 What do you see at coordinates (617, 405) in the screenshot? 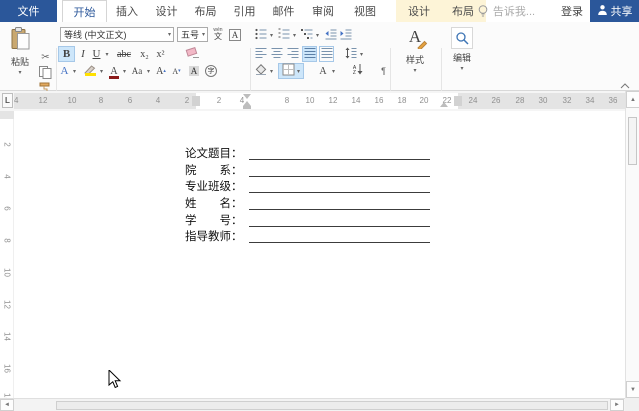
I see `scroll-right-button: ►` at bounding box center [617, 405].